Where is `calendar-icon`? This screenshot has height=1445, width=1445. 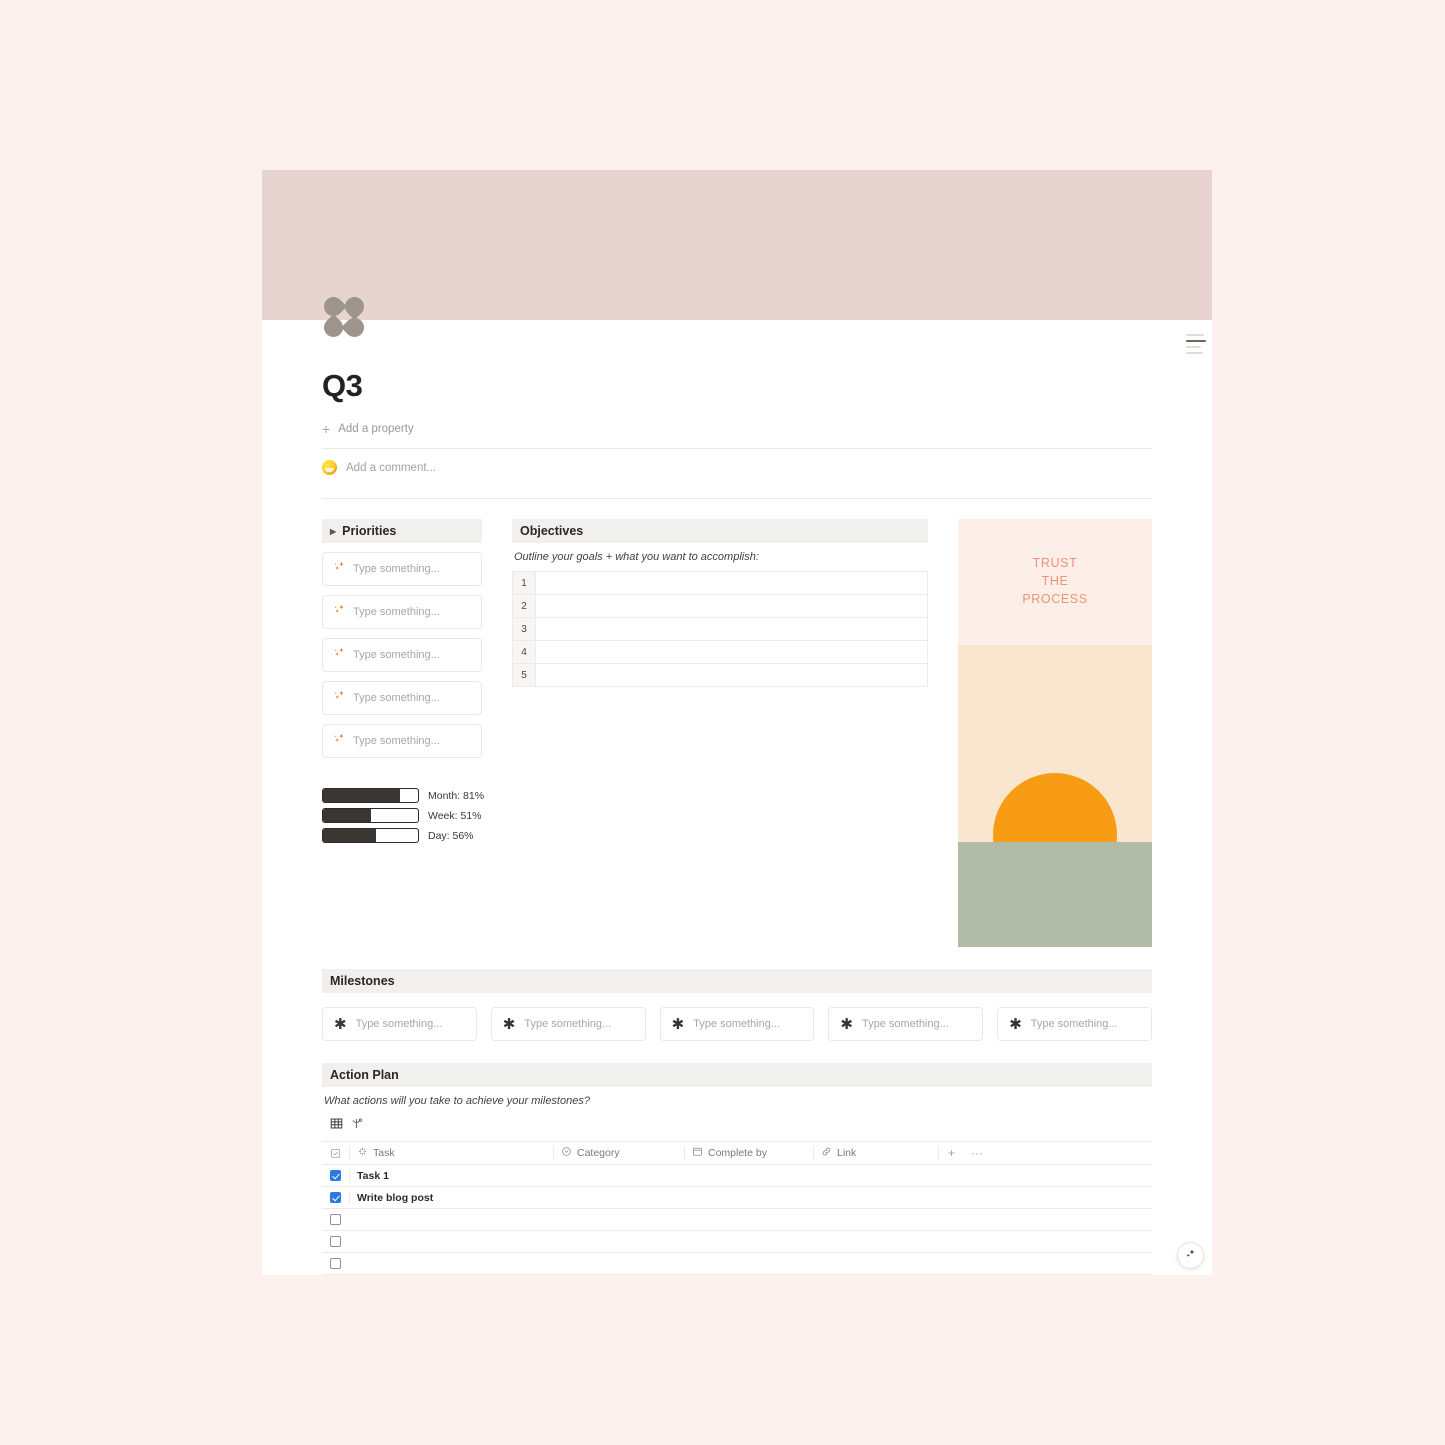 calendar-icon is located at coordinates (697, 1153).